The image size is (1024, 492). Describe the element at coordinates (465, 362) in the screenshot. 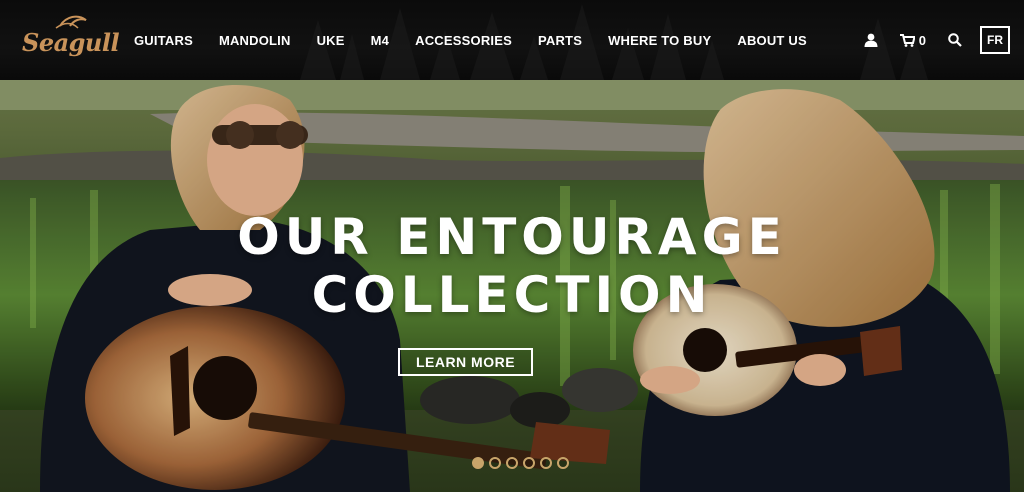

I see `learn-more-button: LEARN MORE` at that location.